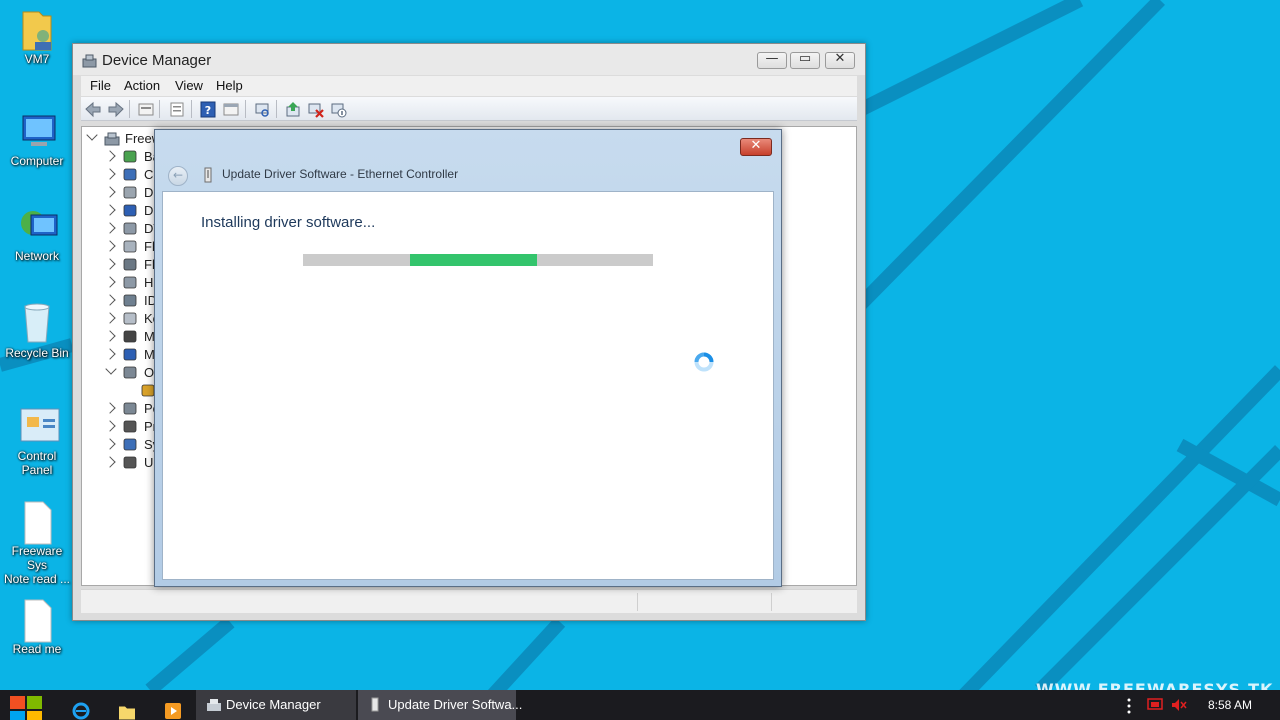 The image size is (1280, 720). Describe the element at coordinates (93, 109) in the screenshot. I see `back-icon` at that location.